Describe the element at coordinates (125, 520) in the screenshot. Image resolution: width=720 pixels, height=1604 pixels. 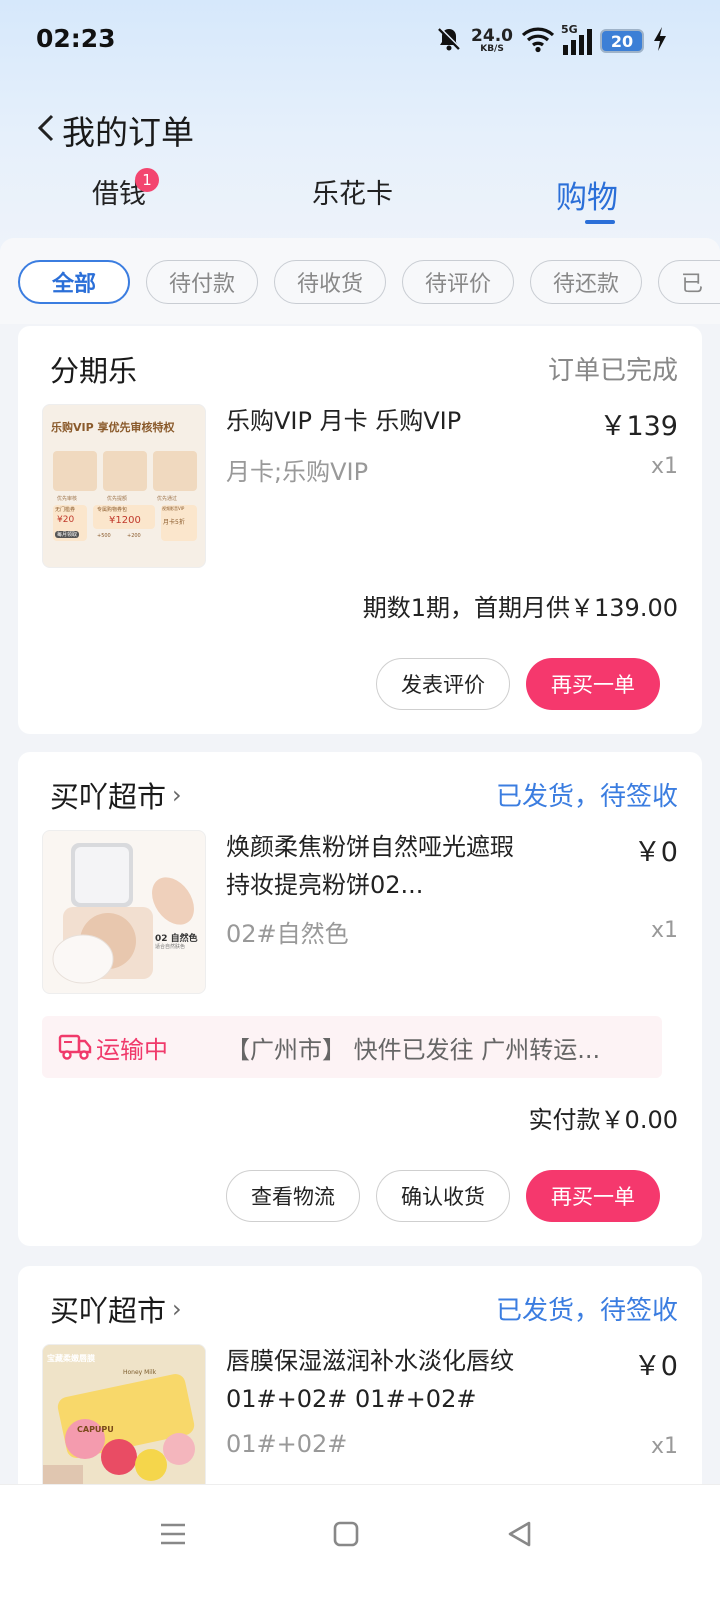
I see `thumb-pack-value: ¥1200` at that location.